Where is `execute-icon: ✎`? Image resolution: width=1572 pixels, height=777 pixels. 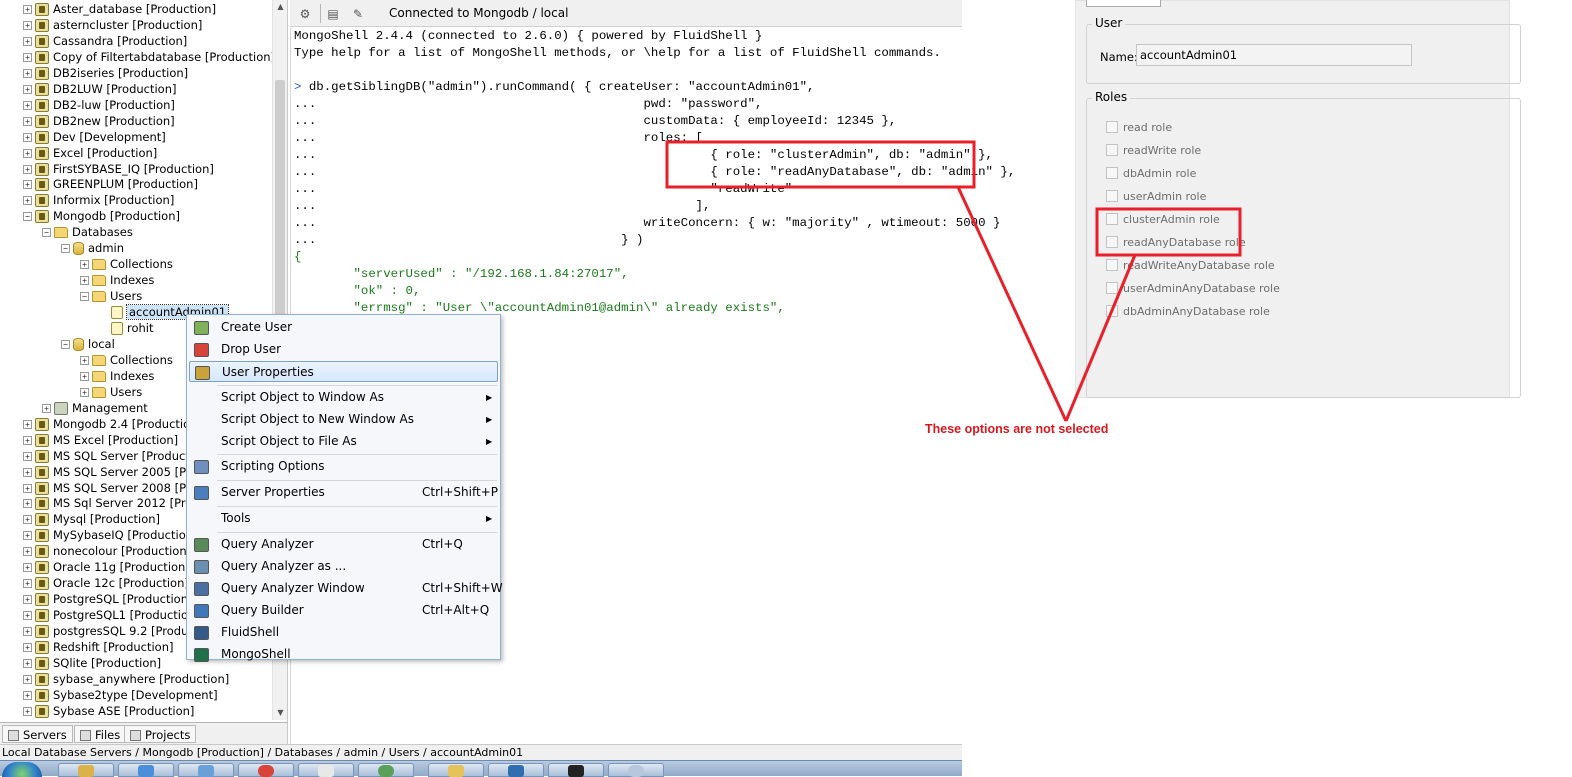
execute-icon: ✎ is located at coordinates (358, 13).